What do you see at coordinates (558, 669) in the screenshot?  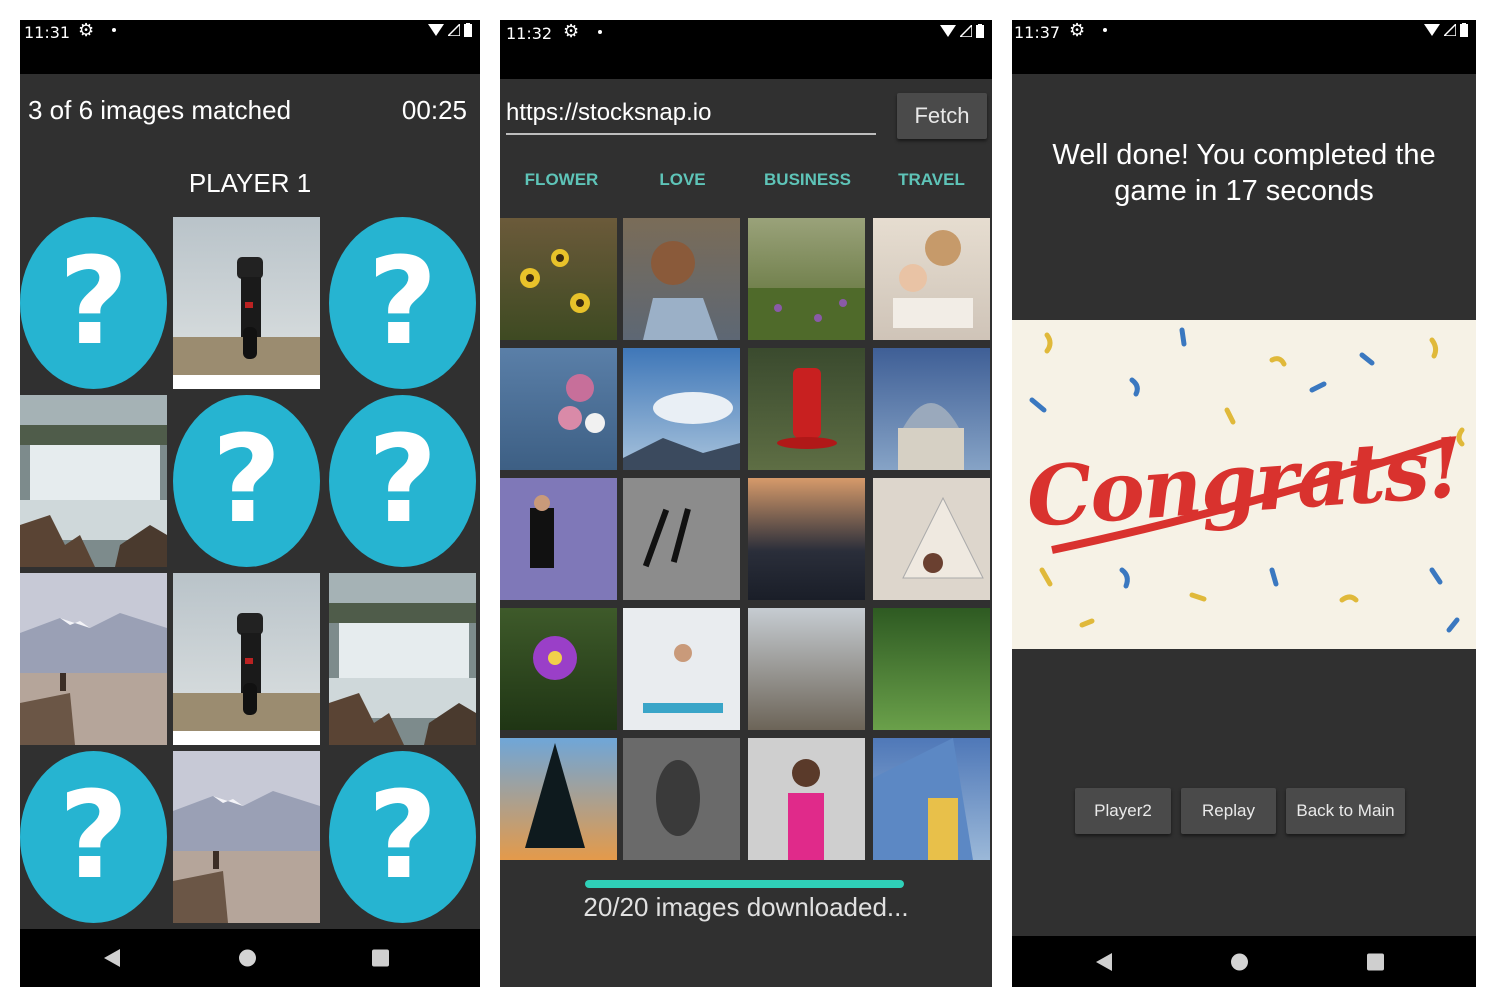 I see `purple-flower-photo` at bounding box center [558, 669].